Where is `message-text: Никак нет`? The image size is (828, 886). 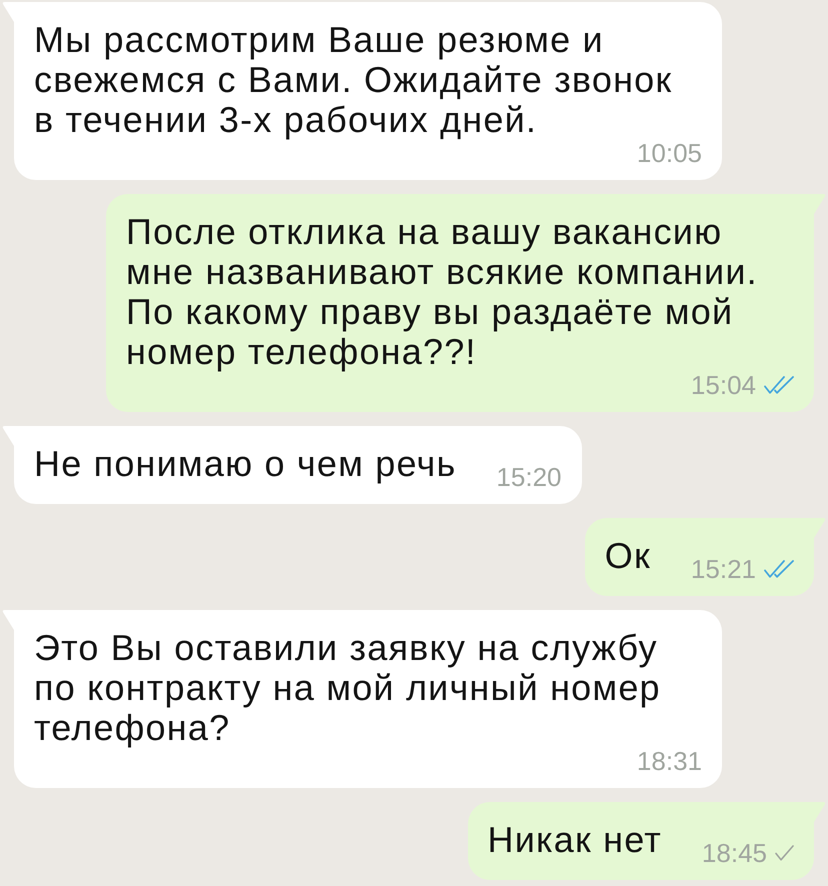
message-text: Никак нет is located at coordinates (575, 840).